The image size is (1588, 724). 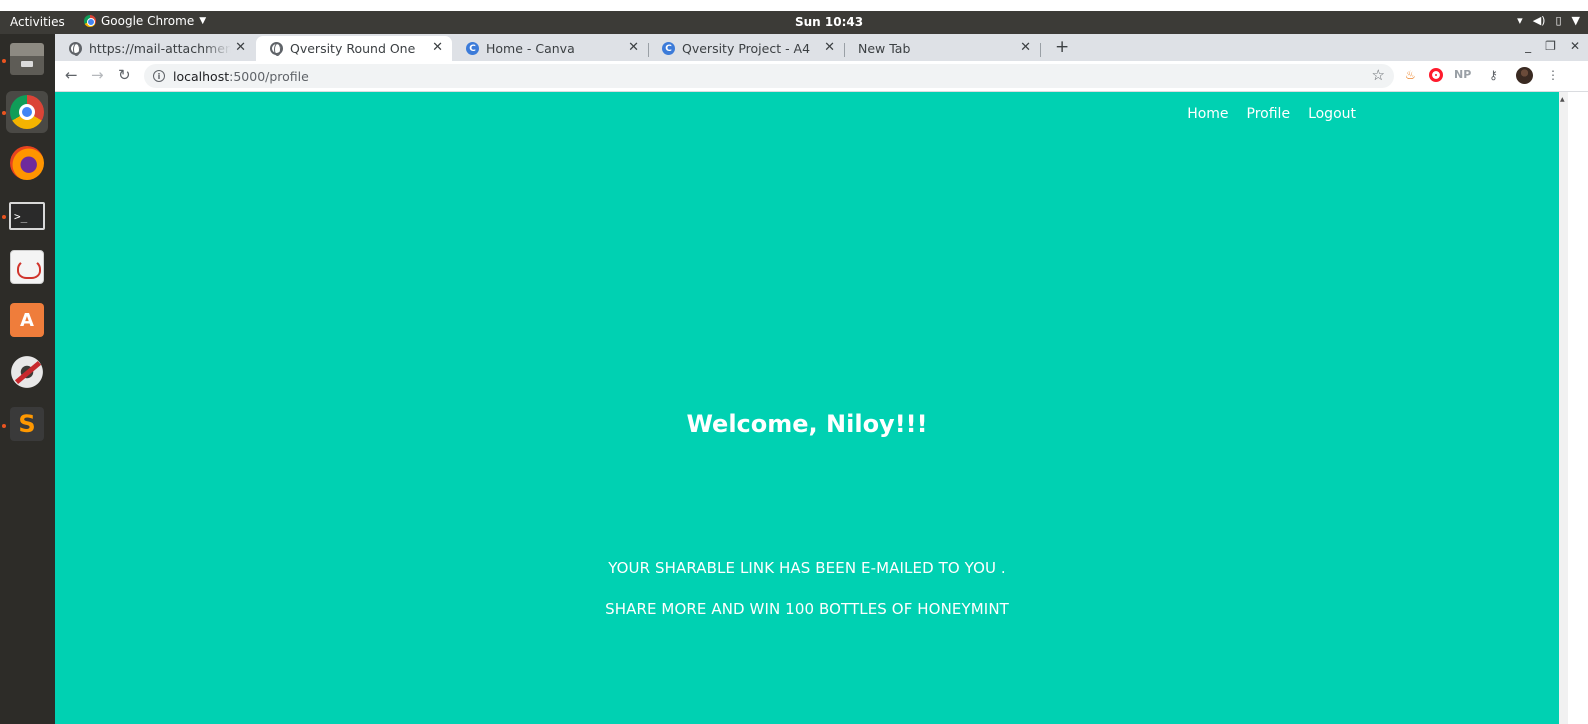 I want to click on new-tab-button: +, so click(x=1062, y=47).